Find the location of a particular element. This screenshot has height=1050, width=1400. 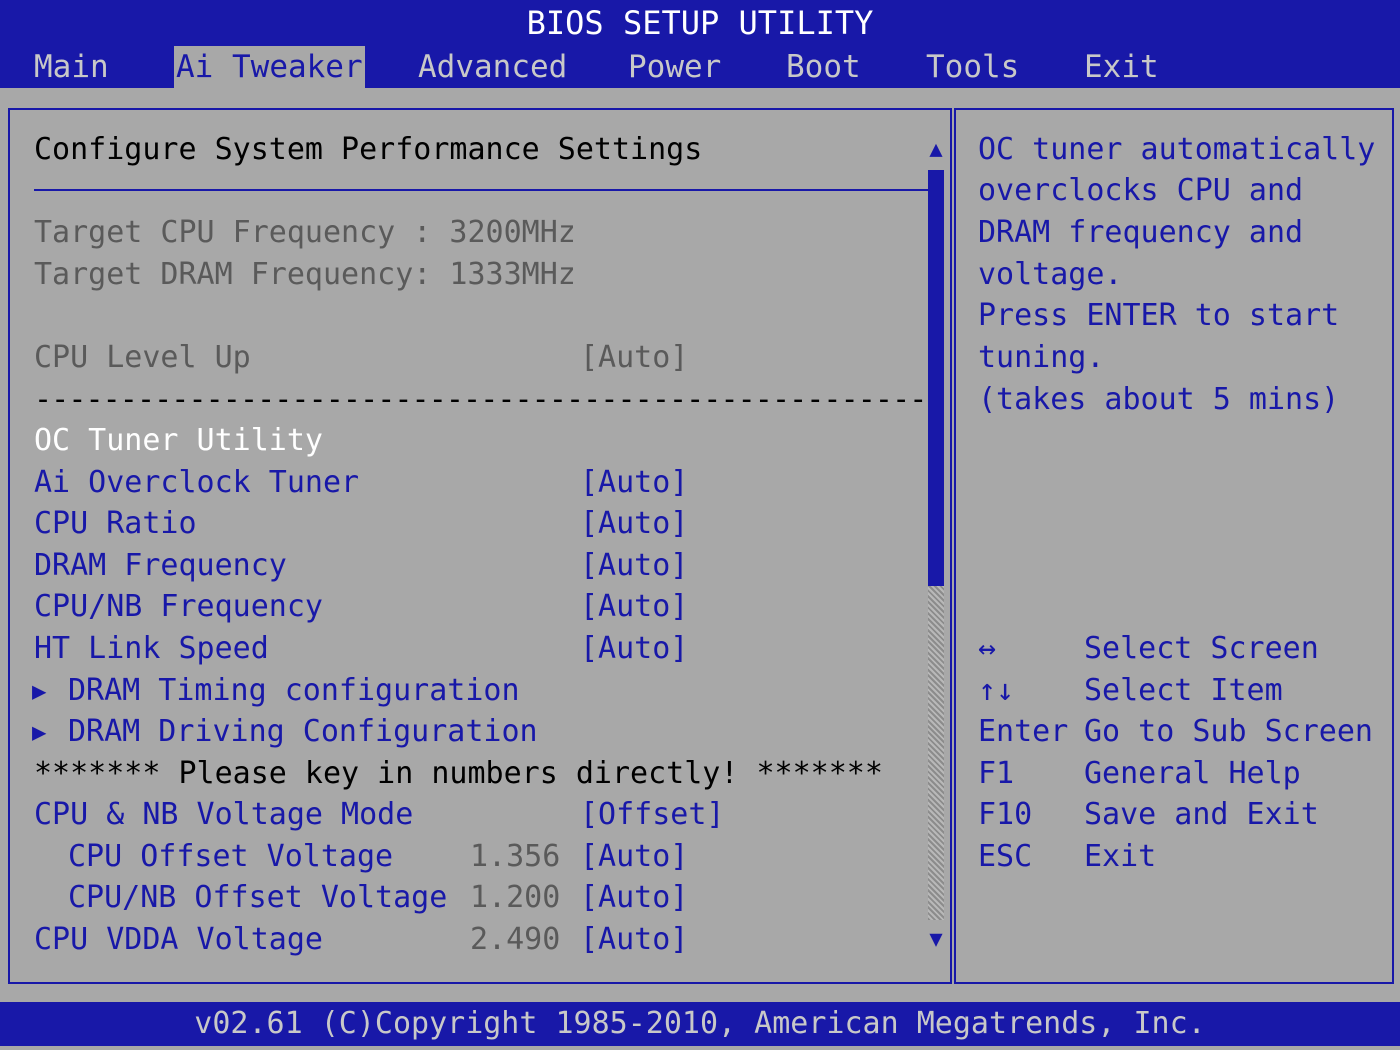

dram-driving-configuration: DRAM Driving Configuration is located at coordinates (303, 732).